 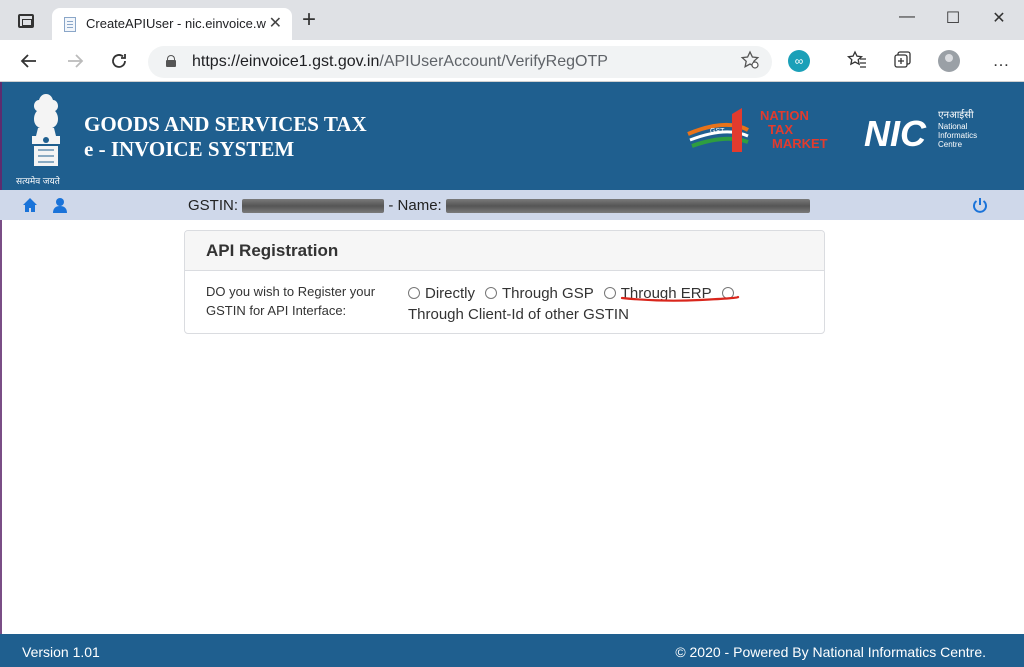 What do you see at coordinates (450, 293) in the screenshot?
I see `option-directly-label: Directly` at bounding box center [450, 293].